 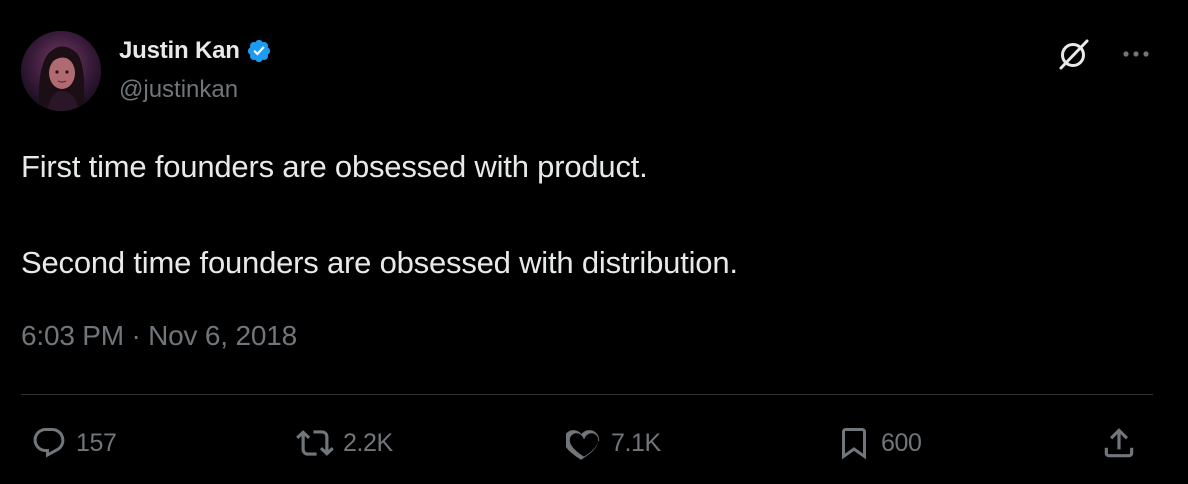 What do you see at coordinates (1136, 54) in the screenshot?
I see `more-icon` at bounding box center [1136, 54].